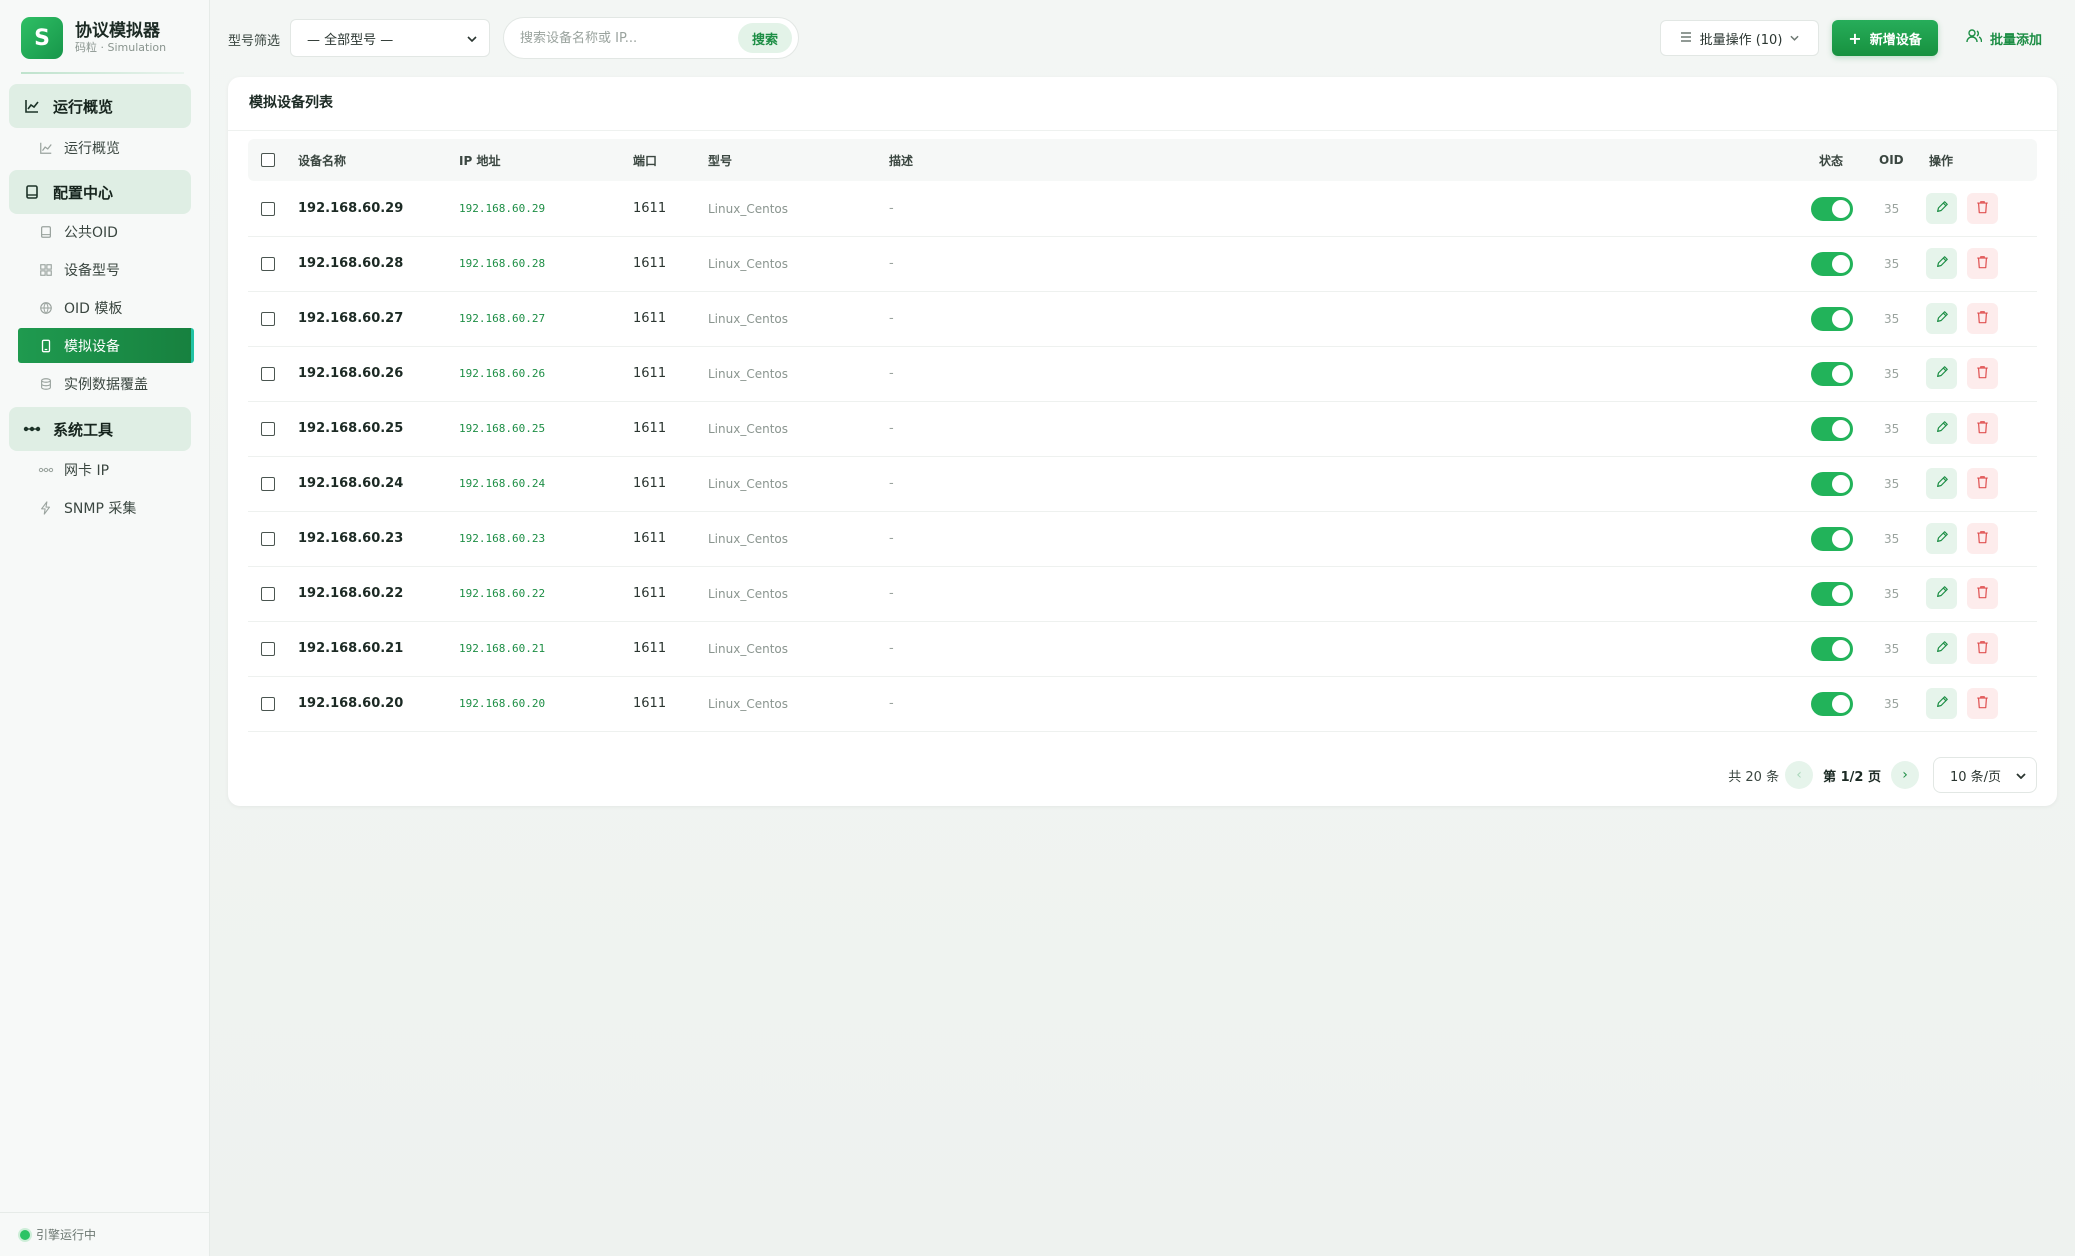  What do you see at coordinates (351, 483) in the screenshot?
I see `device-name: 192.168.60.24` at bounding box center [351, 483].